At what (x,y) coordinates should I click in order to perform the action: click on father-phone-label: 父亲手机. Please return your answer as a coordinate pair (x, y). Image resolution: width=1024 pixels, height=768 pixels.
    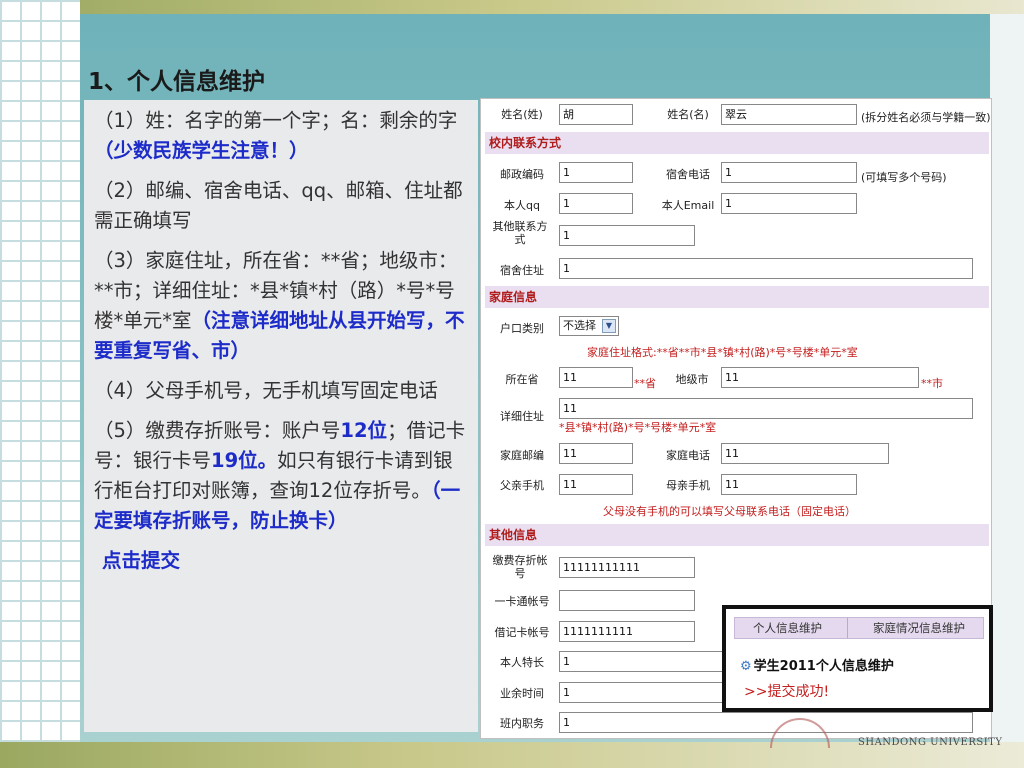
    Looking at the image, I should click on (522, 485).